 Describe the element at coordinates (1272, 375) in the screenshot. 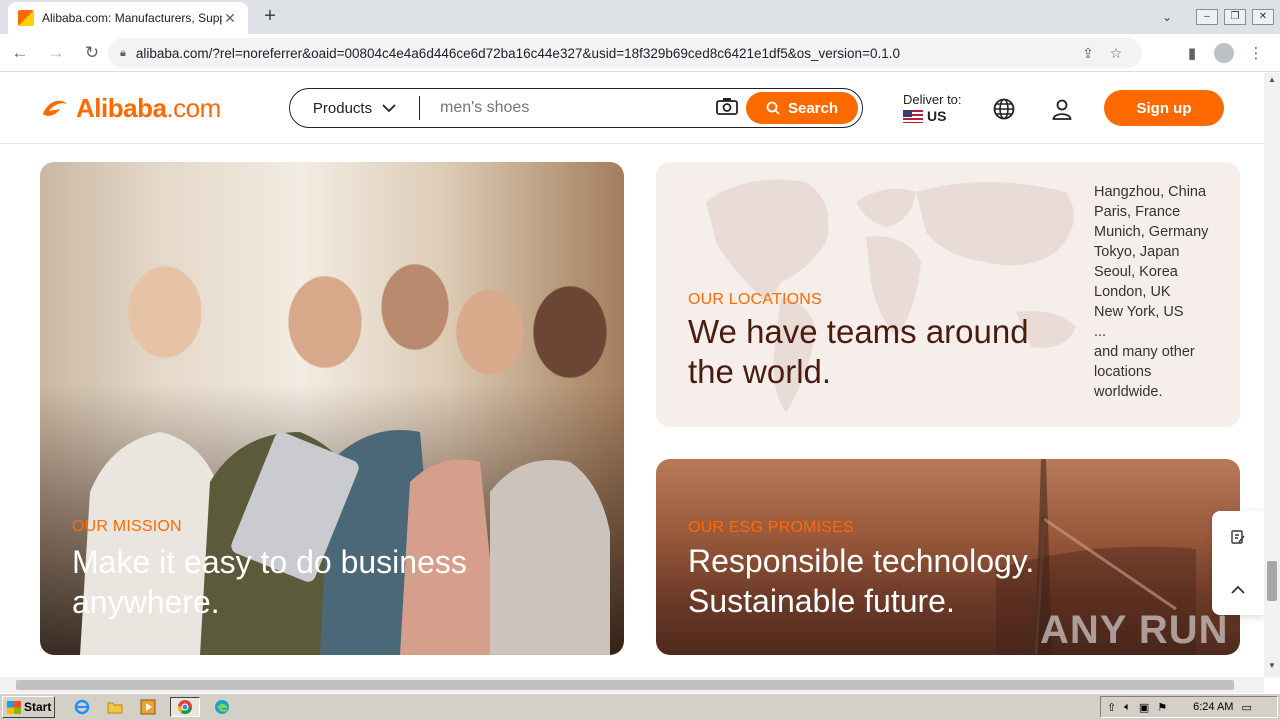

I see `vertical-scrollbar: ▲ ▼` at that location.